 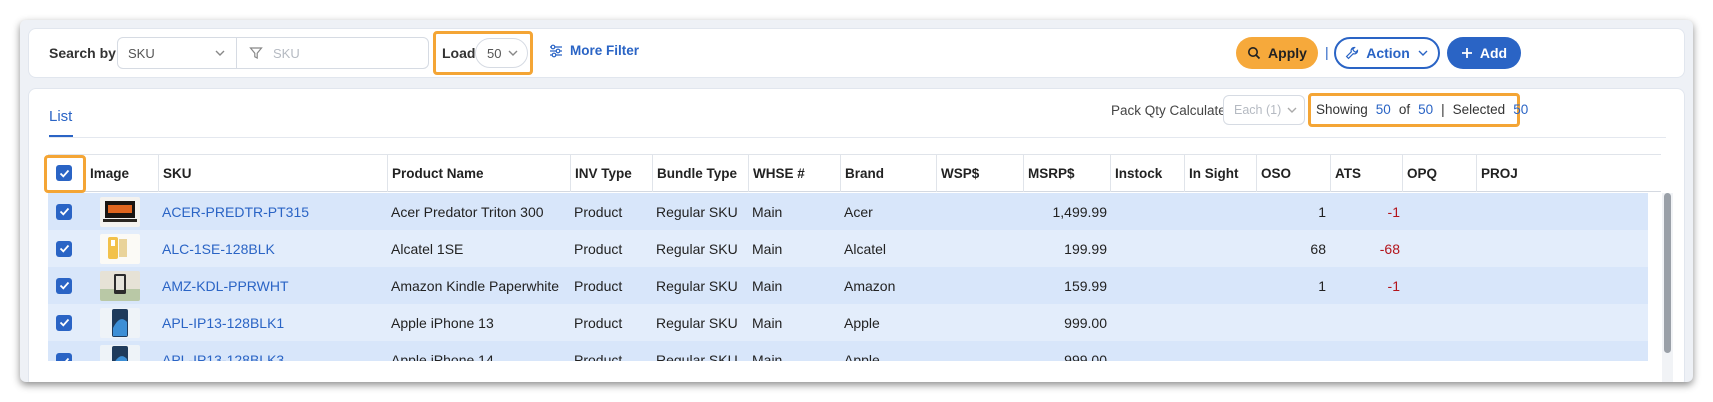 I want to click on table-scrollbar, so click(x=1667, y=273).